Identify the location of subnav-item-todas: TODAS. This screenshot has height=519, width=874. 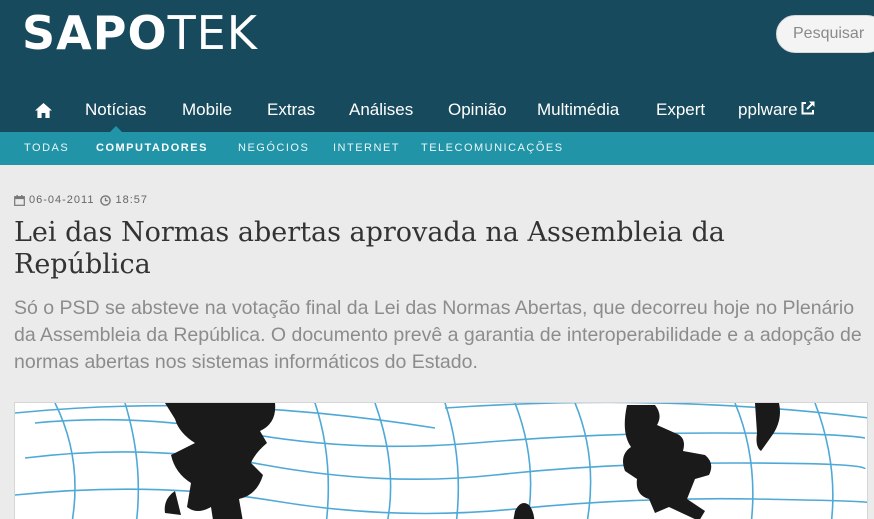
(46, 148).